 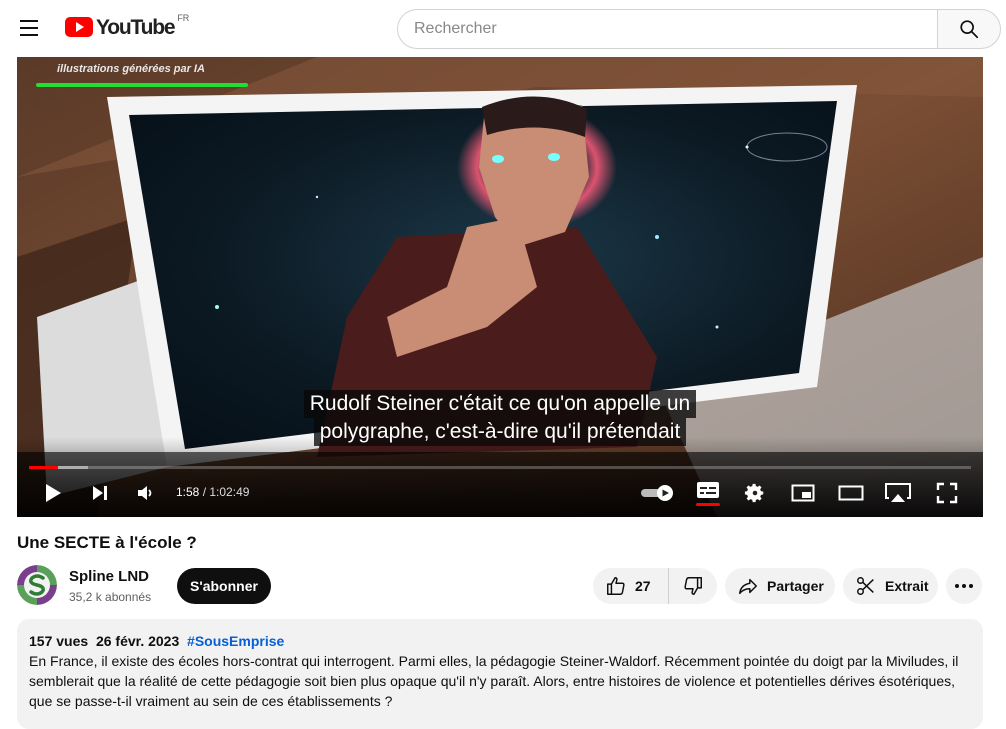 I want to click on clip-button: Extrait, so click(x=890, y=586).